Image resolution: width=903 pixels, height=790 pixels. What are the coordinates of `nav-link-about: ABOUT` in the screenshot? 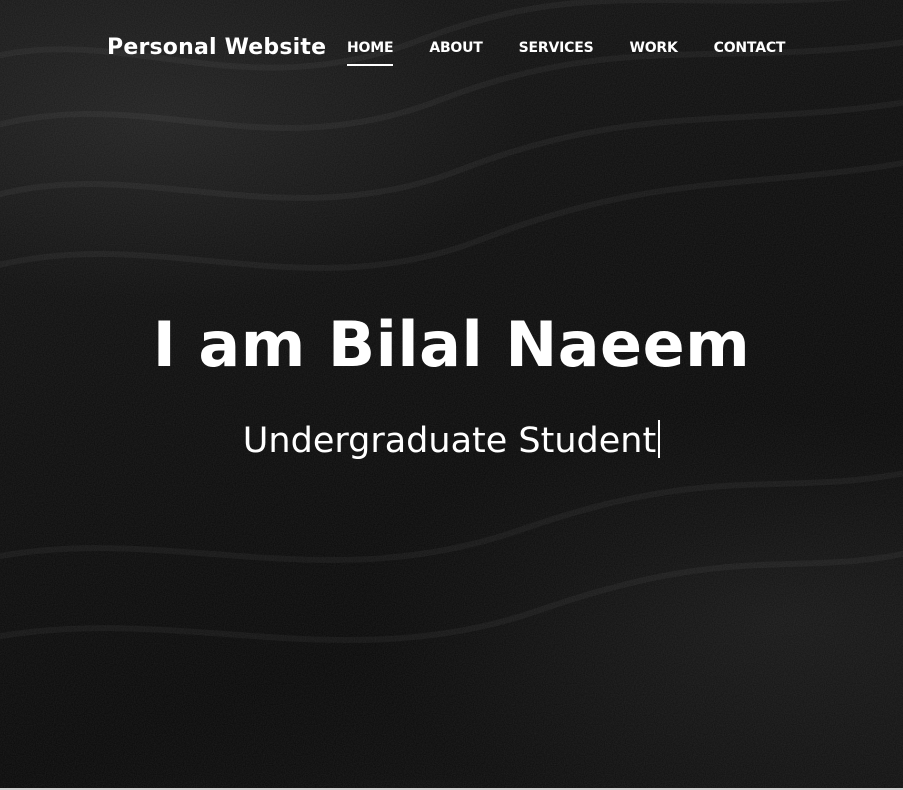 It's located at (456, 53).